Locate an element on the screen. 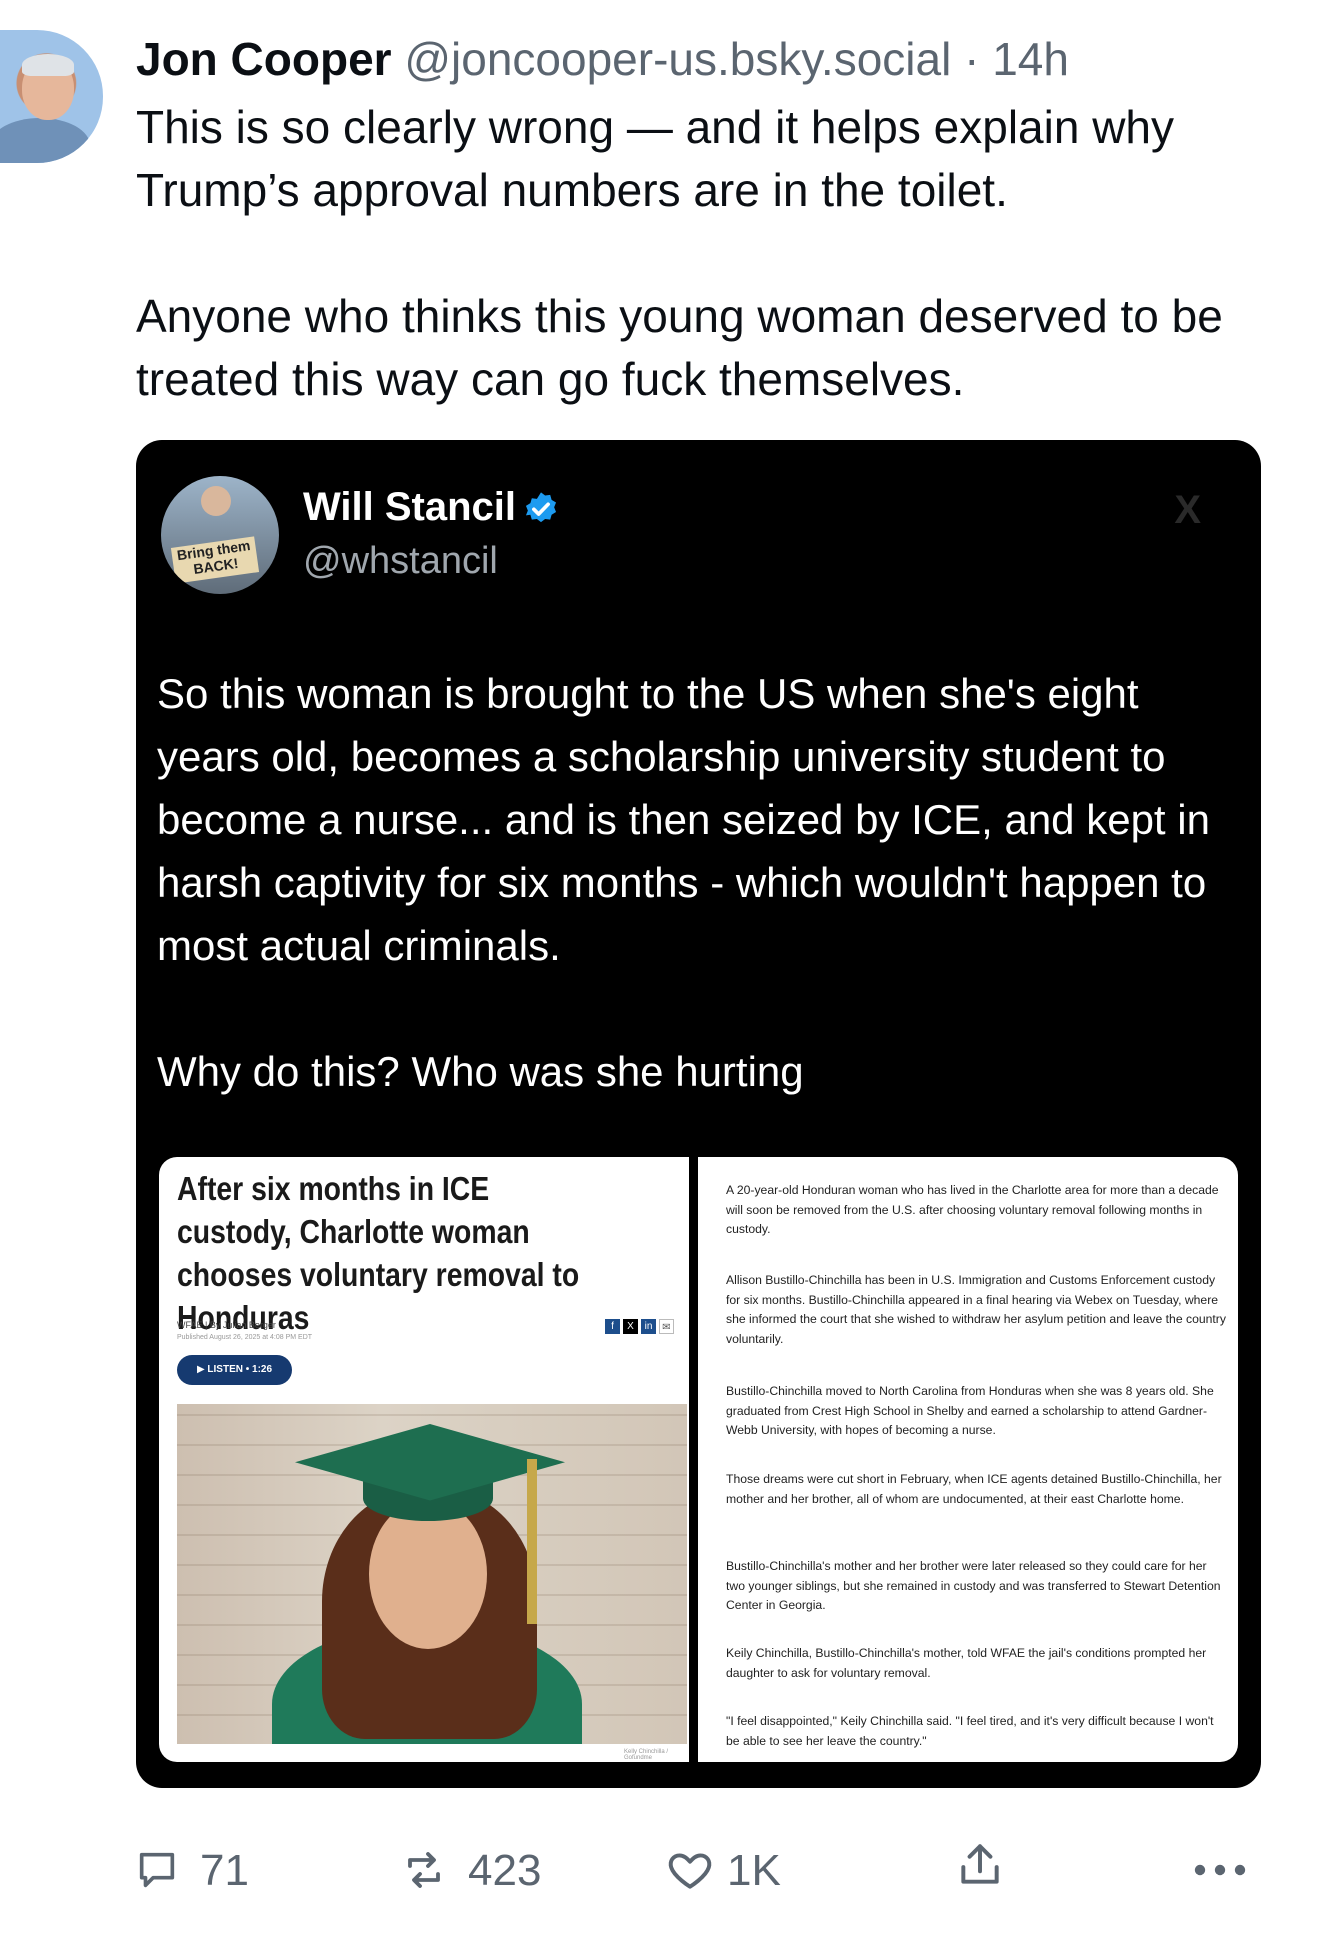 The height and width of the screenshot is (1933, 1320). email-icon: ✉ is located at coordinates (666, 1326).